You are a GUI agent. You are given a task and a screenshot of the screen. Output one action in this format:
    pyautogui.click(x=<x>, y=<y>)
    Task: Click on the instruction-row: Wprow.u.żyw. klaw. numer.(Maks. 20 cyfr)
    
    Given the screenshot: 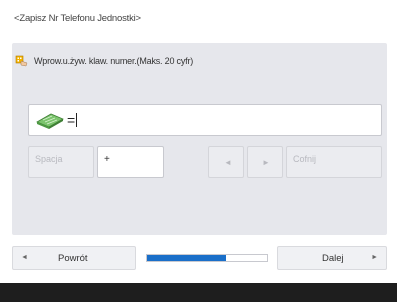 What is the action you would take?
    pyautogui.click(x=104, y=61)
    